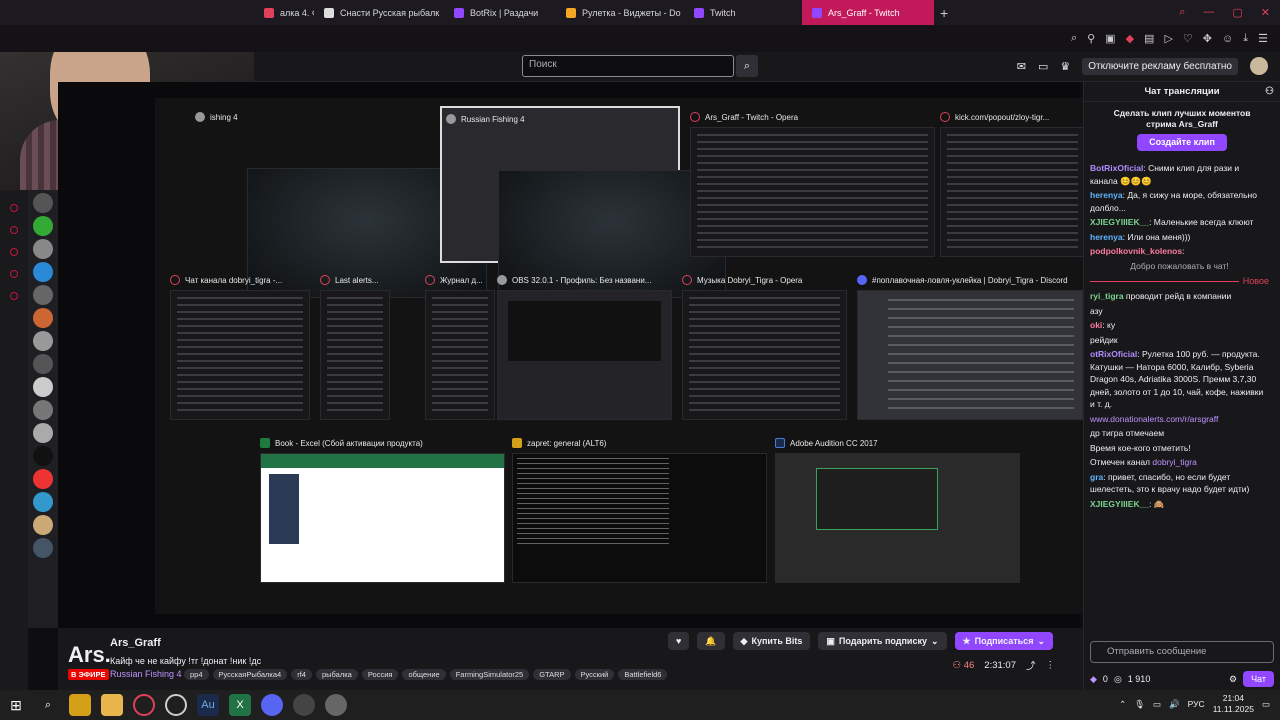 The height and width of the screenshot is (720, 1280). What do you see at coordinates (1174, 462) in the screenshot?
I see `mentioned-channel: dobryi_tigra` at bounding box center [1174, 462].